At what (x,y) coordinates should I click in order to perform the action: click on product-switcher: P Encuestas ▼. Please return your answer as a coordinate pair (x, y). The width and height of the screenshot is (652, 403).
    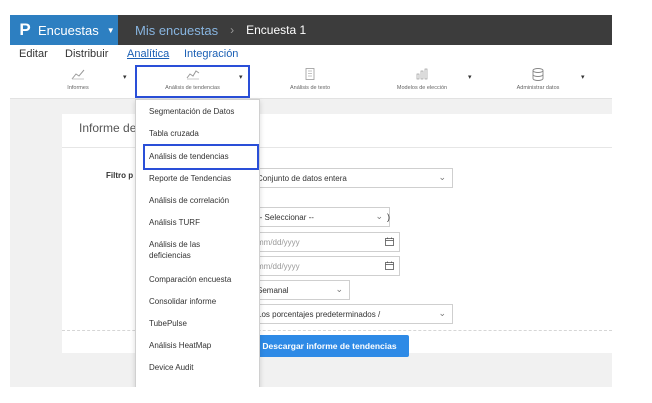
    Looking at the image, I should click on (64, 30).